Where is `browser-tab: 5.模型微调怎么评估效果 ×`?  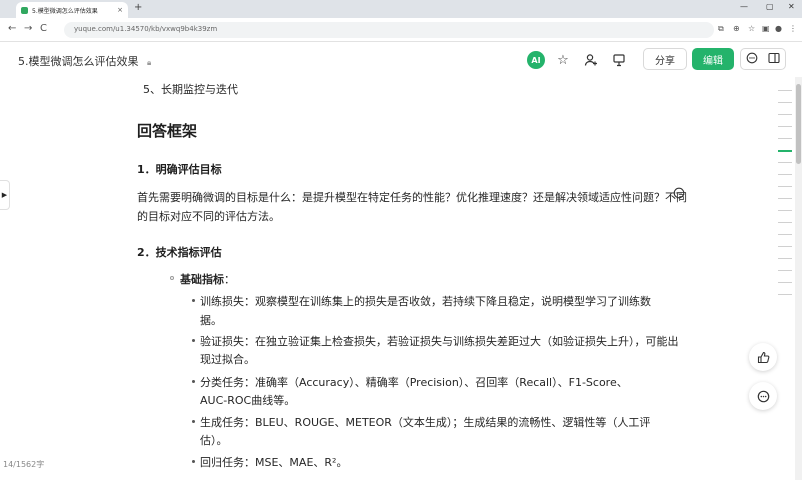
browser-tab: 5.模型微调怎么评估效果 × is located at coordinates (72, 10).